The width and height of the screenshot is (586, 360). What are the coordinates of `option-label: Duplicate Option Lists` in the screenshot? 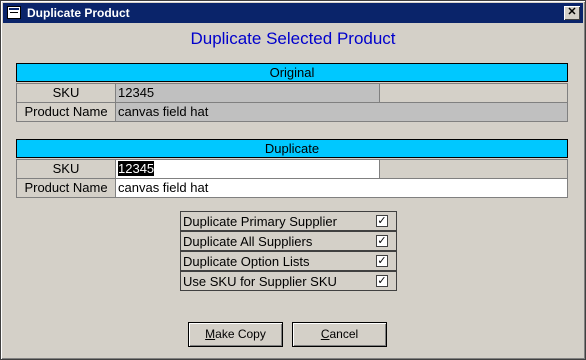 It's located at (246, 261).